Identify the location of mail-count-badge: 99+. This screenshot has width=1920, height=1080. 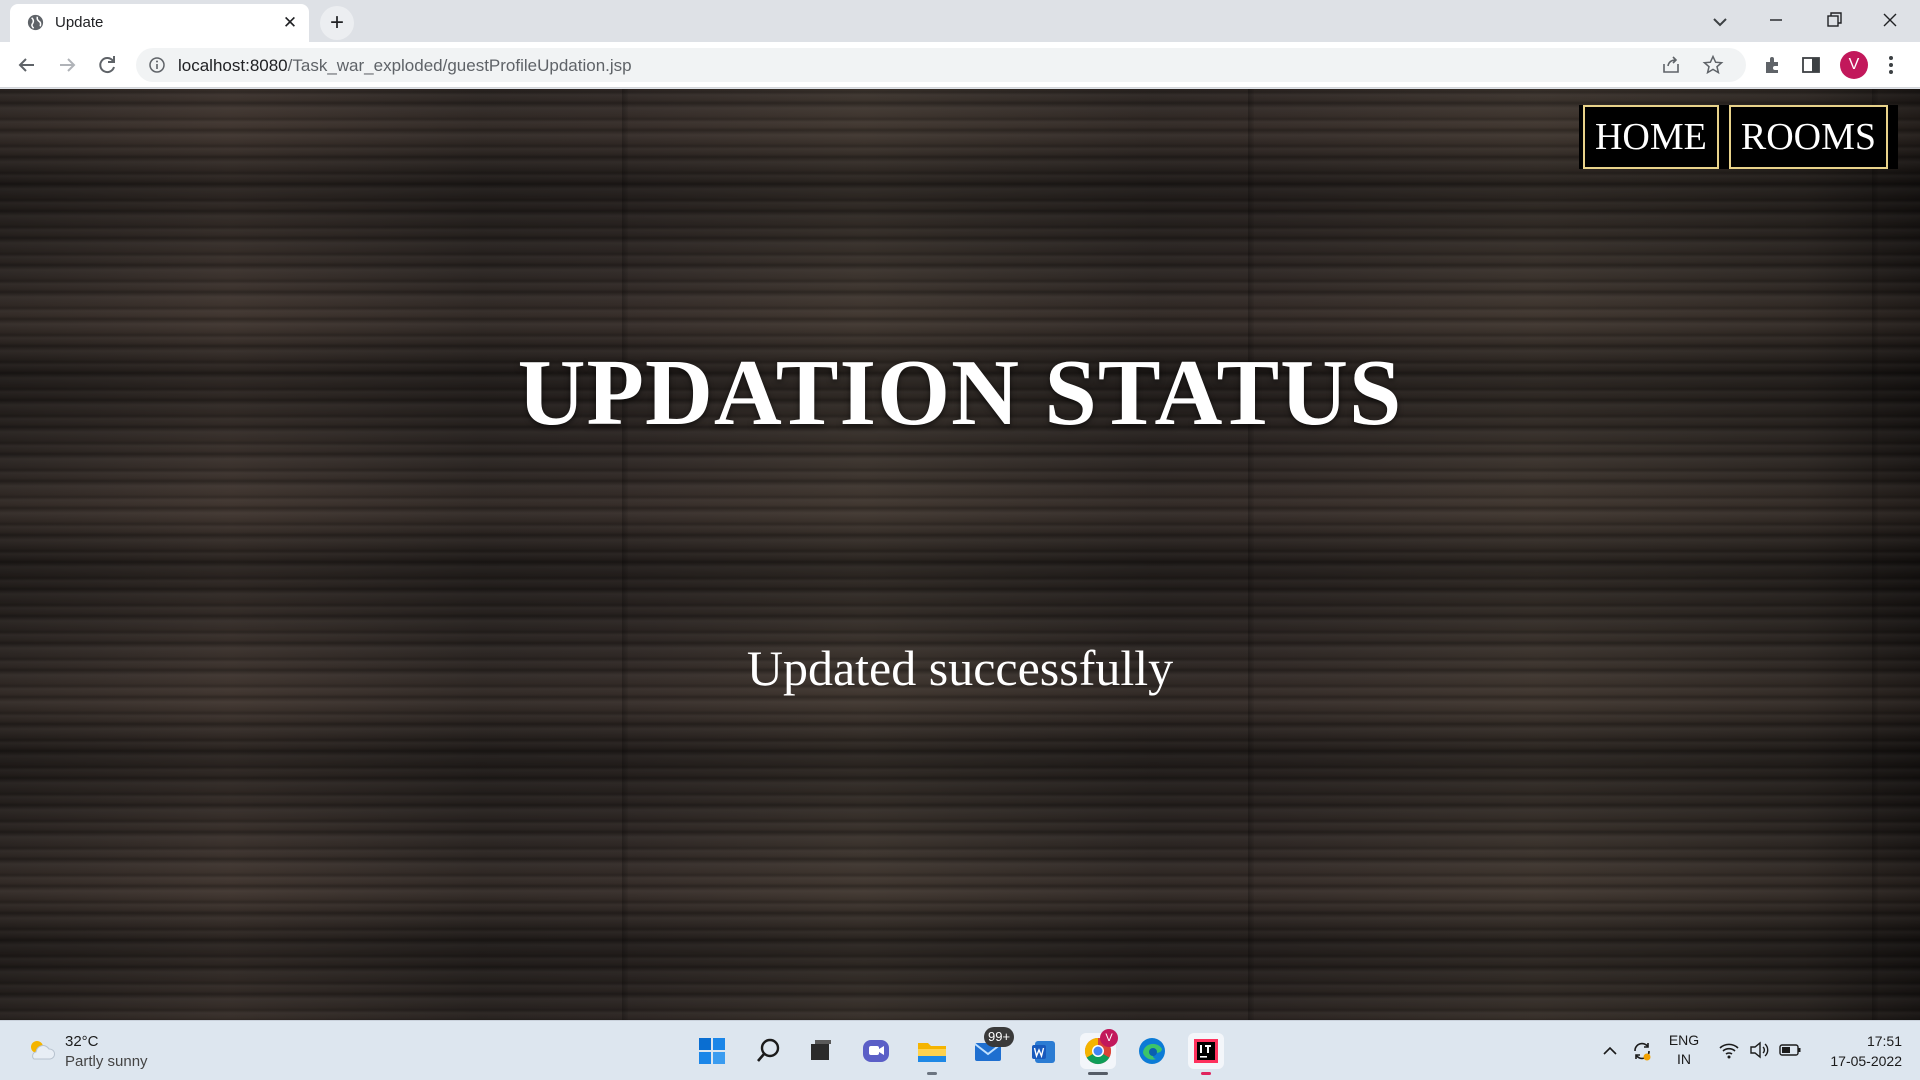
(999, 1037).